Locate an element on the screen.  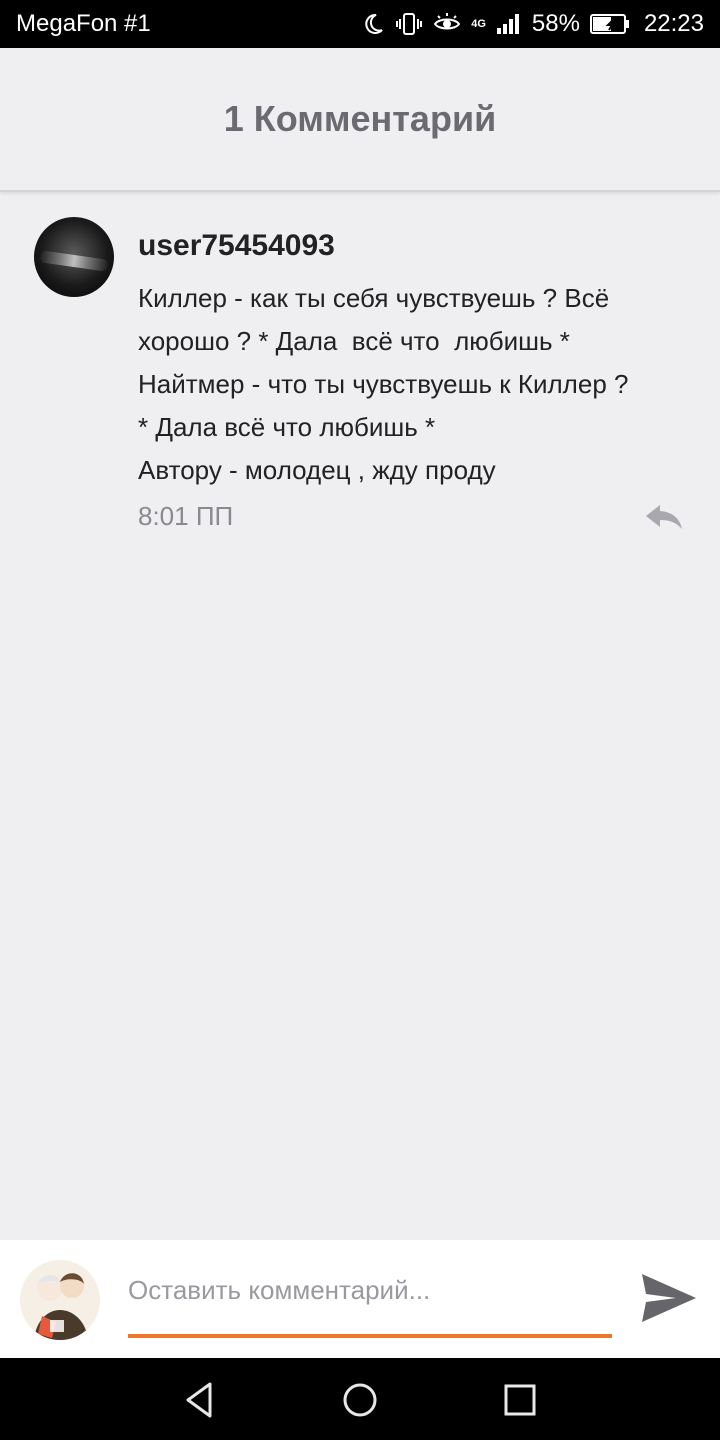
moon-icon is located at coordinates (374, 23).